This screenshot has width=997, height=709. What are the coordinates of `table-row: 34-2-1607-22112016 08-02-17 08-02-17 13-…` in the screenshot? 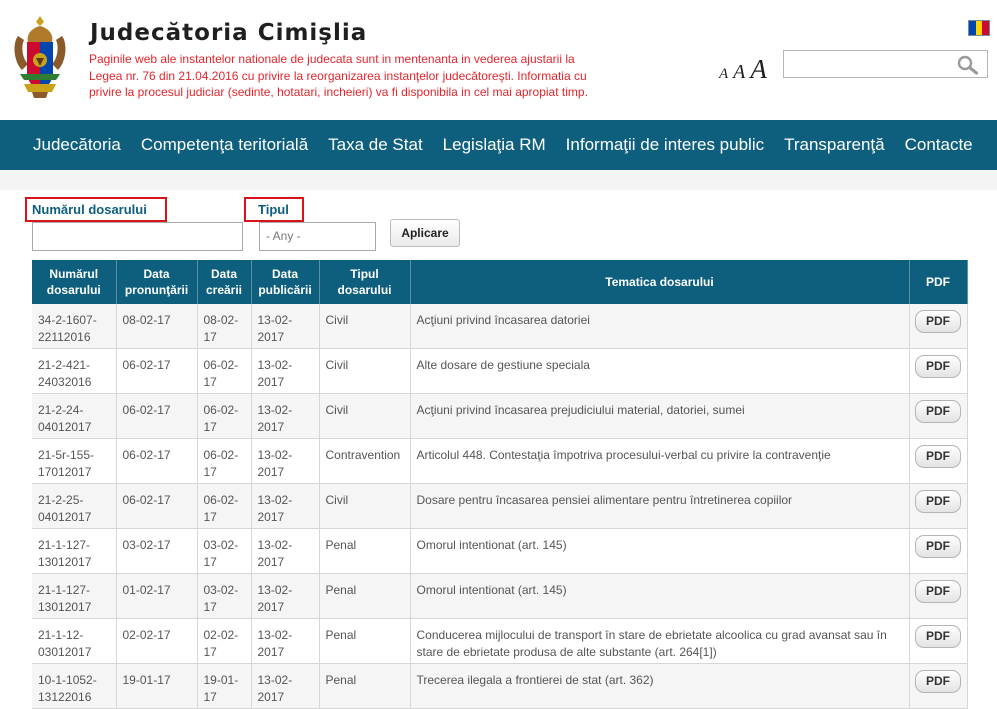 It's located at (500, 326).